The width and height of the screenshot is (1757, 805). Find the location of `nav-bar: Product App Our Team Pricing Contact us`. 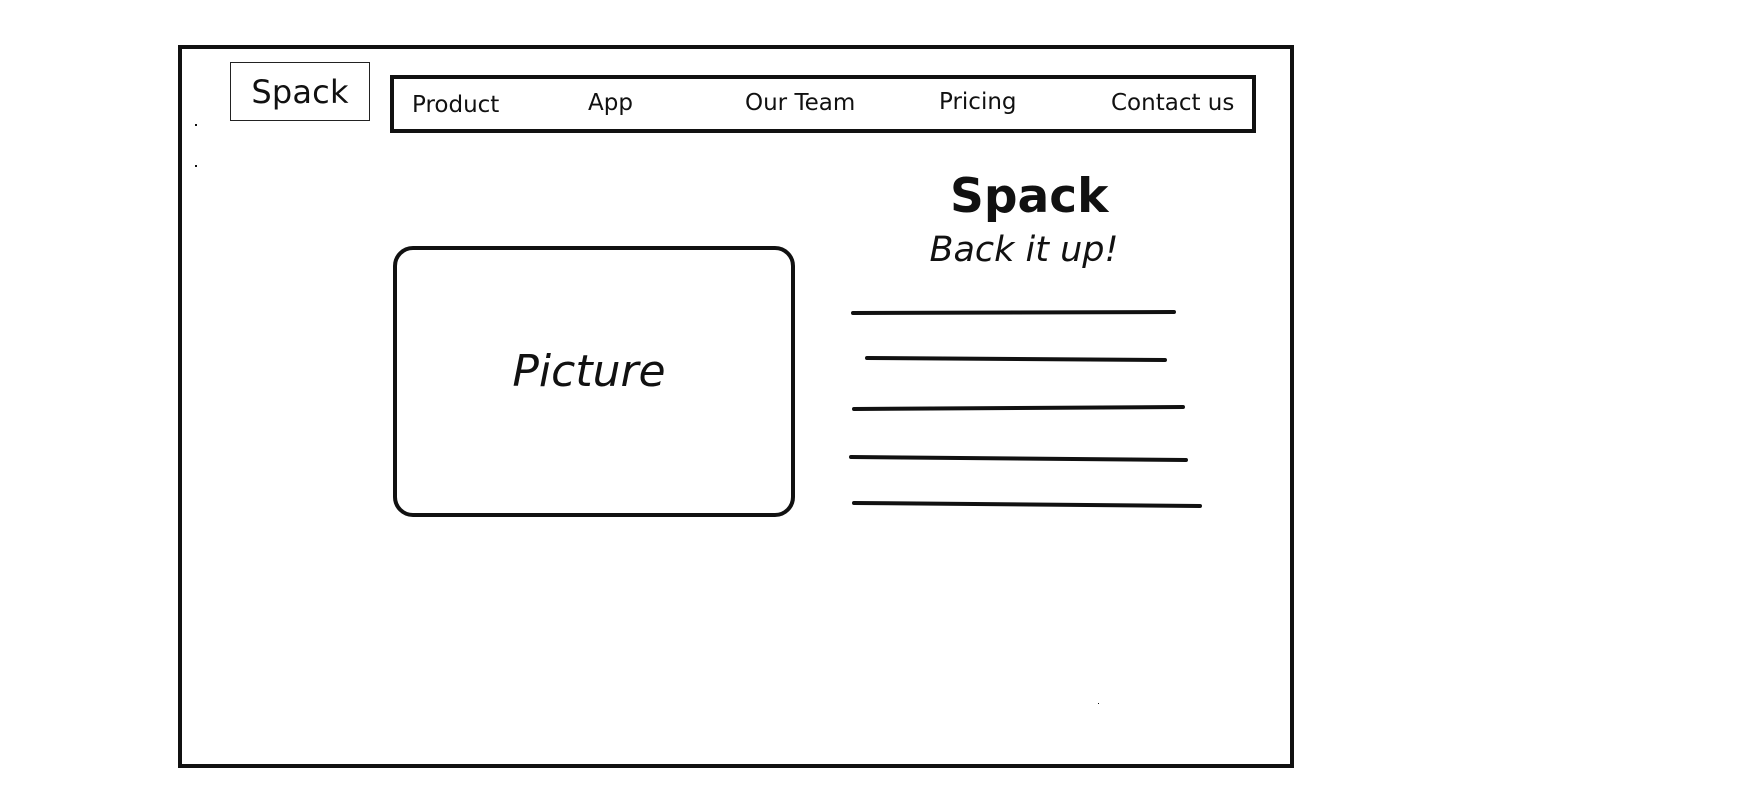

nav-bar: Product App Our Team Pricing Contact us is located at coordinates (823, 104).